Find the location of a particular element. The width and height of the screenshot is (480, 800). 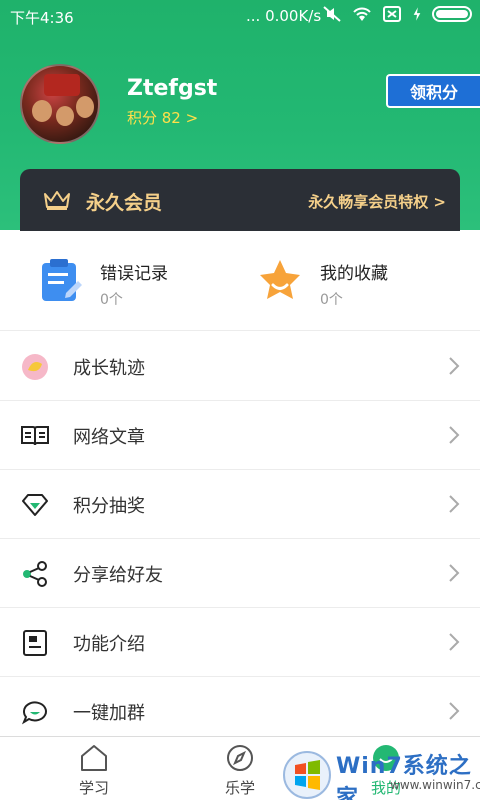

vip-privileges-link: 永久畅享会员特权 > is located at coordinates (377, 201).